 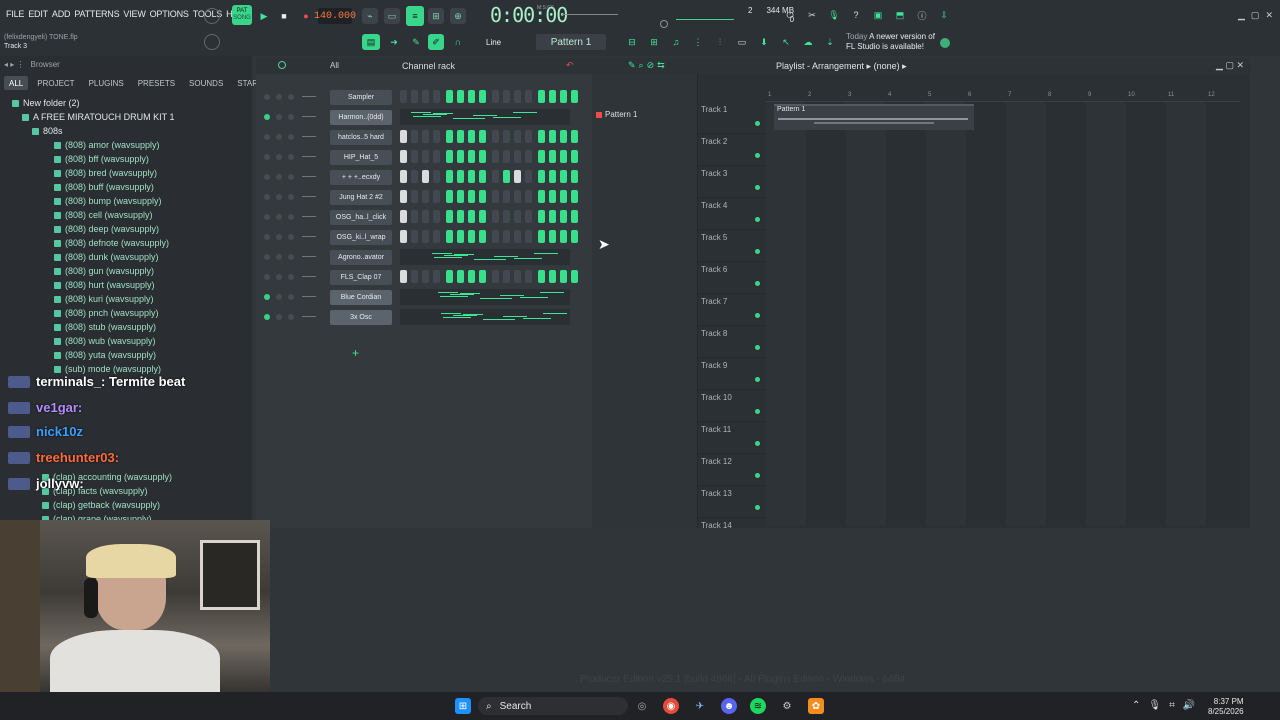 What do you see at coordinates (732, 438) in the screenshot?
I see `track-header: Track 11` at bounding box center [732, 438].